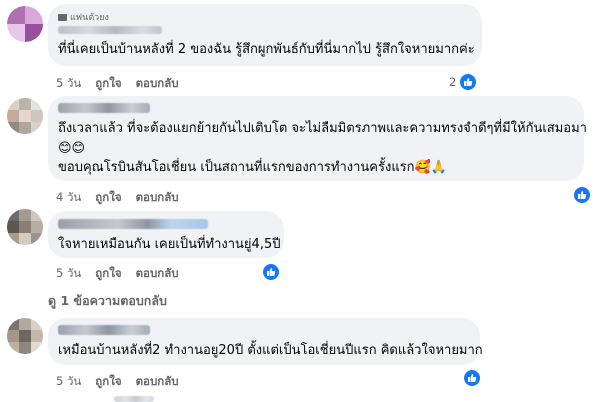  What do you see at coordinates (134, 399) in the screenshot?
I see `next-comment-preview` at bounding box center [134, 399].